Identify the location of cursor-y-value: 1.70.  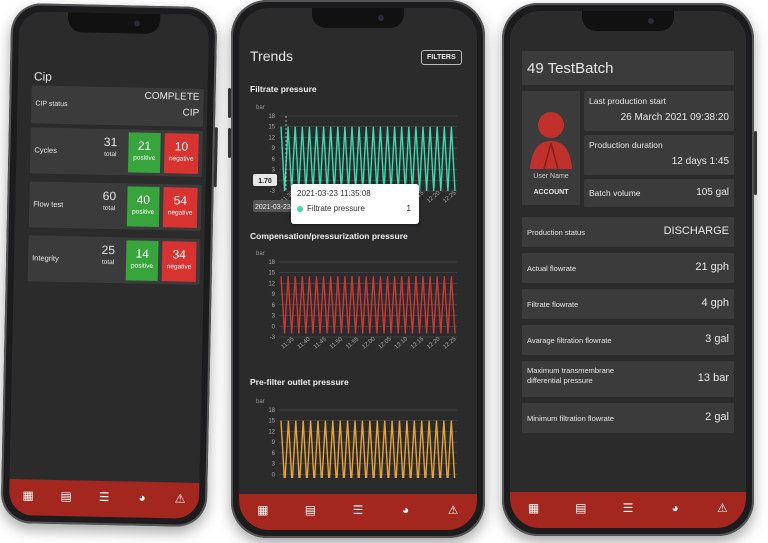
(265, 181).